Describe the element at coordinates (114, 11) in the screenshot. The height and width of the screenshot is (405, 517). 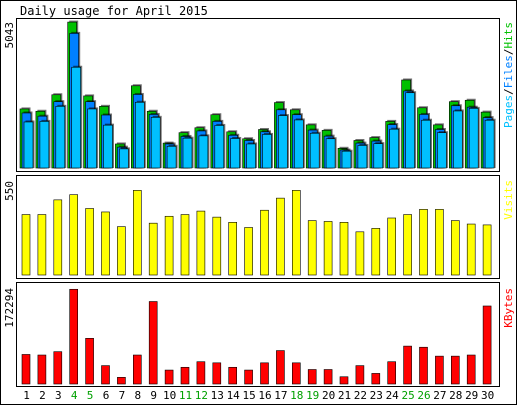
I see `chart-title: Daily usage for April 2015` at that location.